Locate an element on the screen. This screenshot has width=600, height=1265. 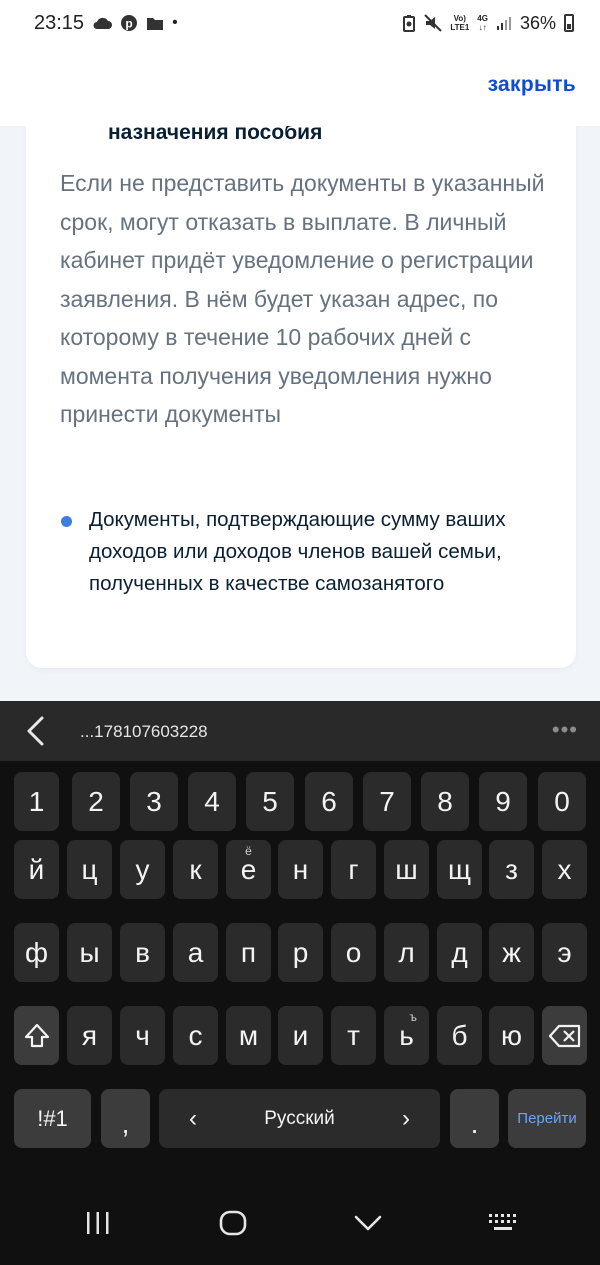
key-7: 7 is located at coordinates (387, 801).